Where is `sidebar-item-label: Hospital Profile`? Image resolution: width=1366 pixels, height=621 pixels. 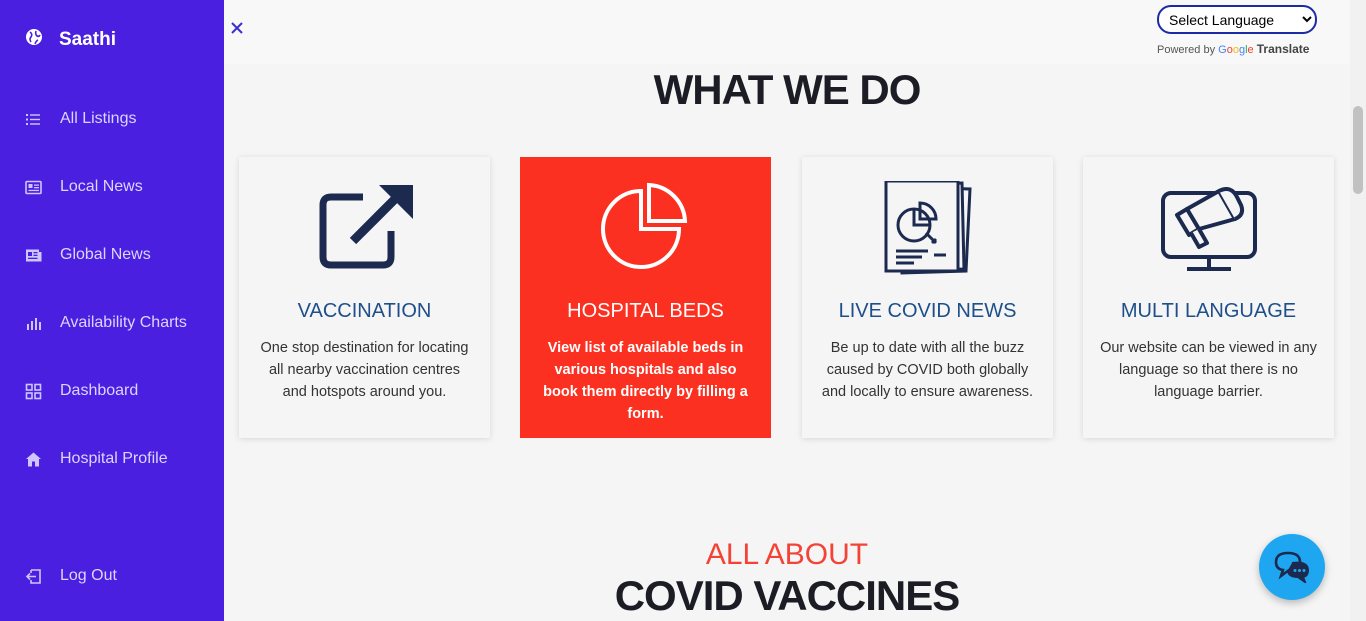
sidebar-item-label: Hospital Profile is located at coordinates (114, 458).